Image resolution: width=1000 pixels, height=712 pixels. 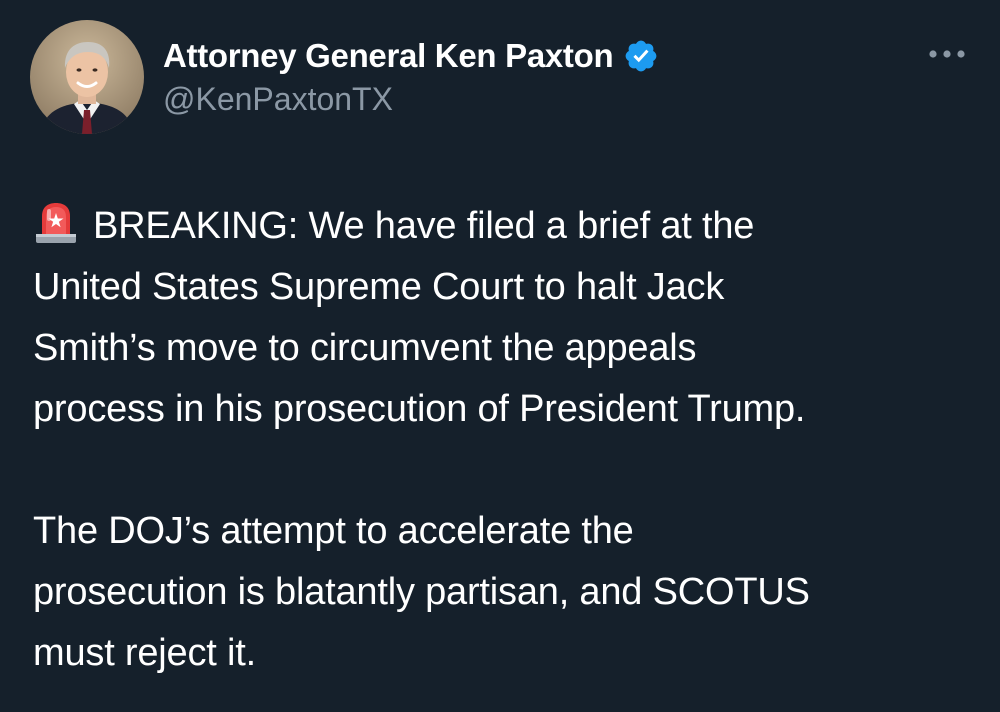 What do you see at coordinates (333, 531) in the screenshot?
I see `tweet-line: The DOJ’s attempt to accelerate the` at bounding box center [333, 531].